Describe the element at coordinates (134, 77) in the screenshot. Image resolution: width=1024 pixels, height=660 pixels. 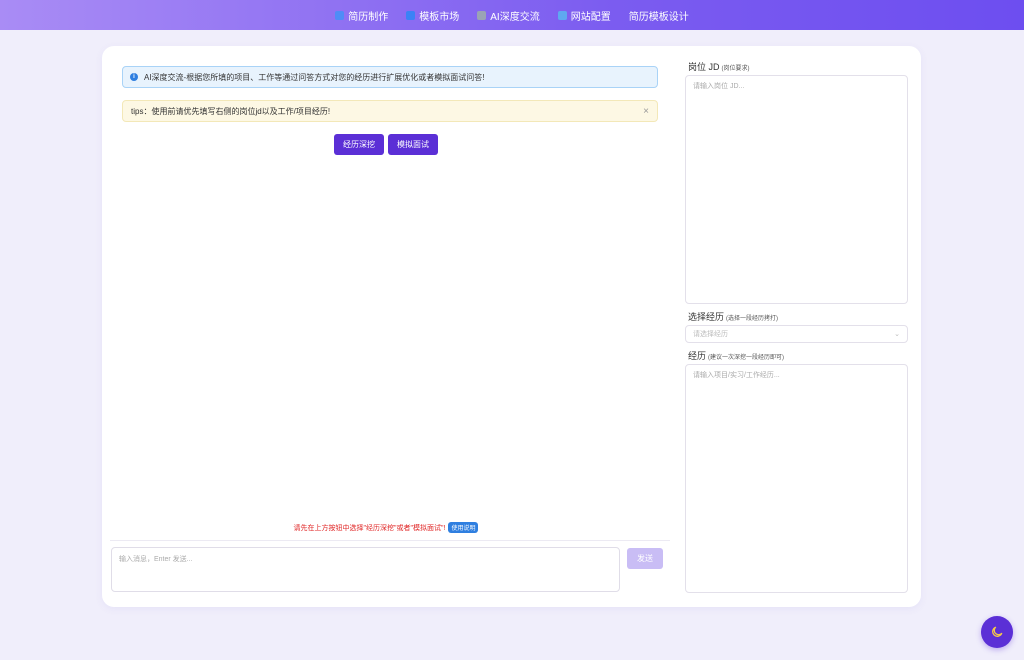
I see `info-icon: i` at that location.